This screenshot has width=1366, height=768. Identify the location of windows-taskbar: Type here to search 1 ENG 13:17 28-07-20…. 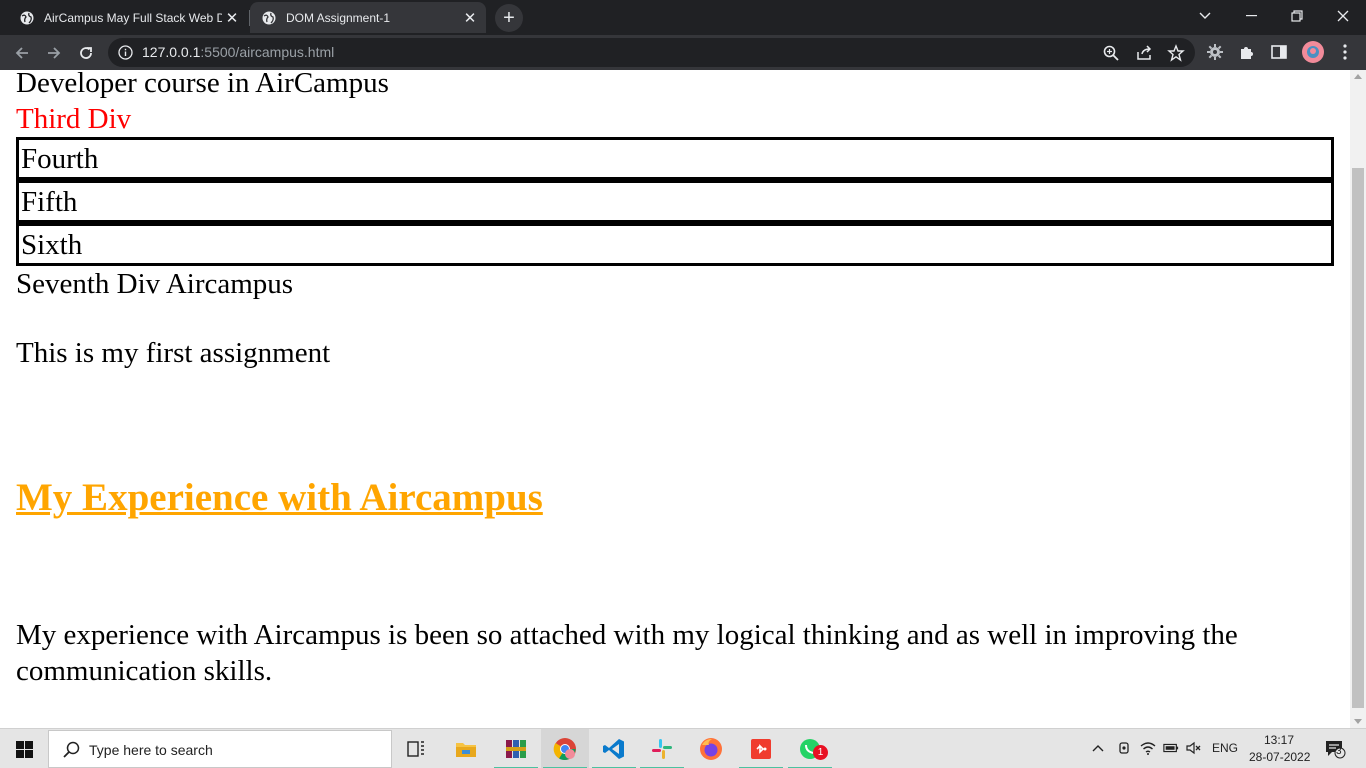
(683, 748).